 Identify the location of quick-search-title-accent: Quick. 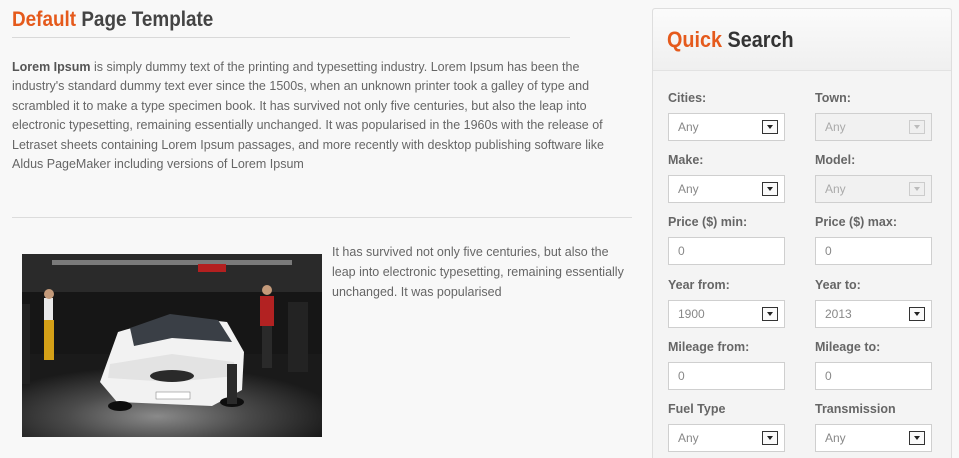
(695, 39).